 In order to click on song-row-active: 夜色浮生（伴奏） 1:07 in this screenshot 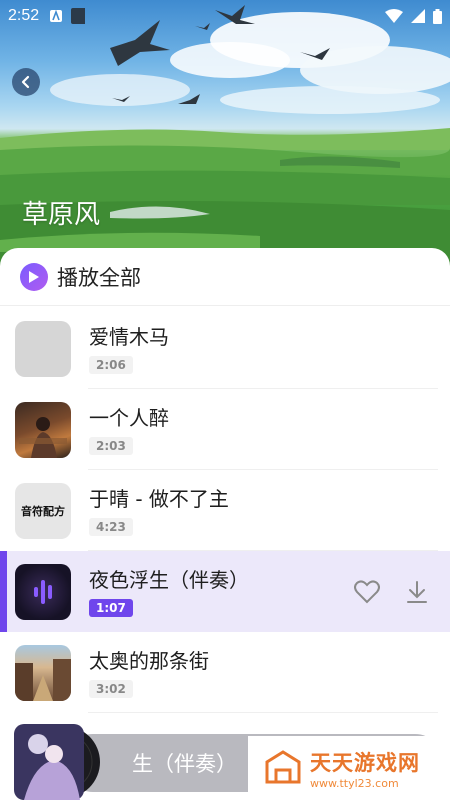, I will do `click(225, 591)`.